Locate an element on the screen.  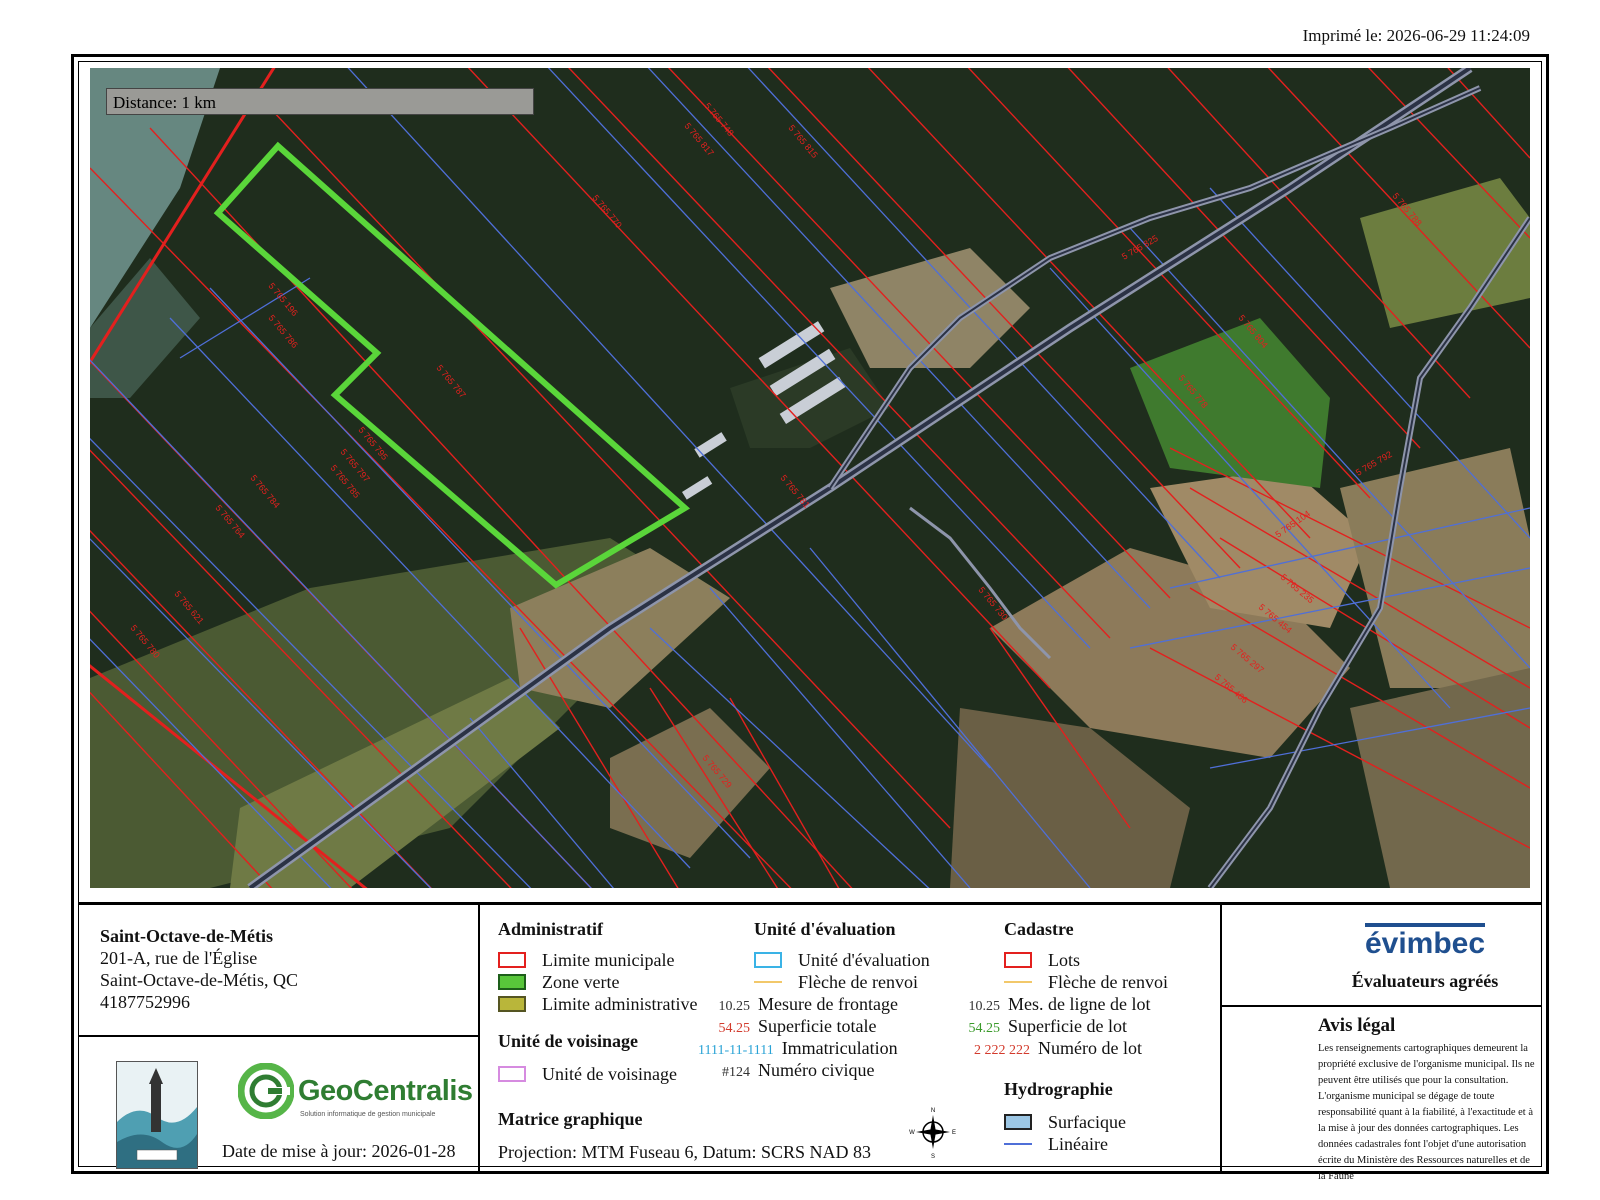
legend-item-limite-administrative: Limite administrative is located at coordinates (597, 1004).